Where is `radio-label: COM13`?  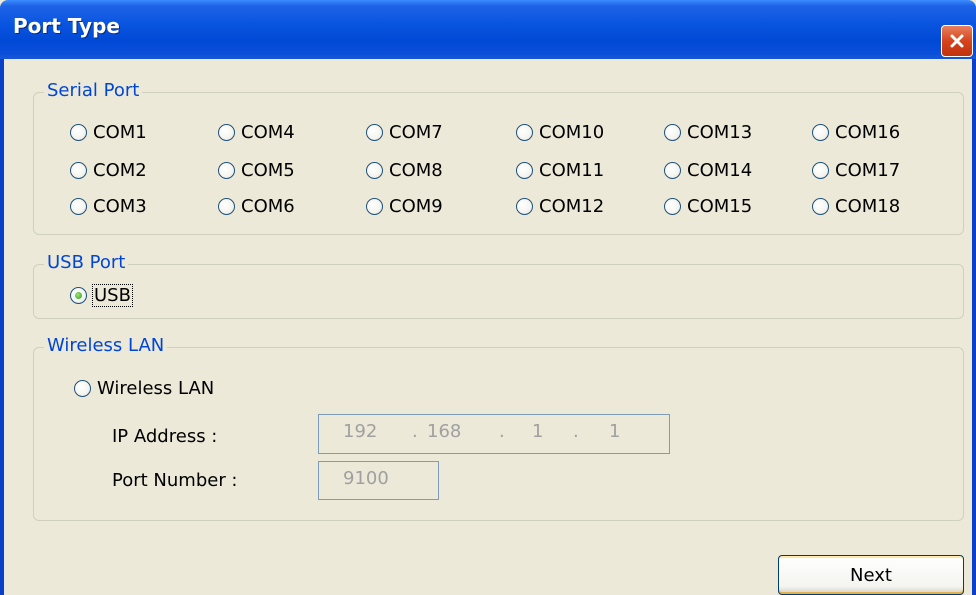
radio-label: COM13 is located at coordinates (720, 132).